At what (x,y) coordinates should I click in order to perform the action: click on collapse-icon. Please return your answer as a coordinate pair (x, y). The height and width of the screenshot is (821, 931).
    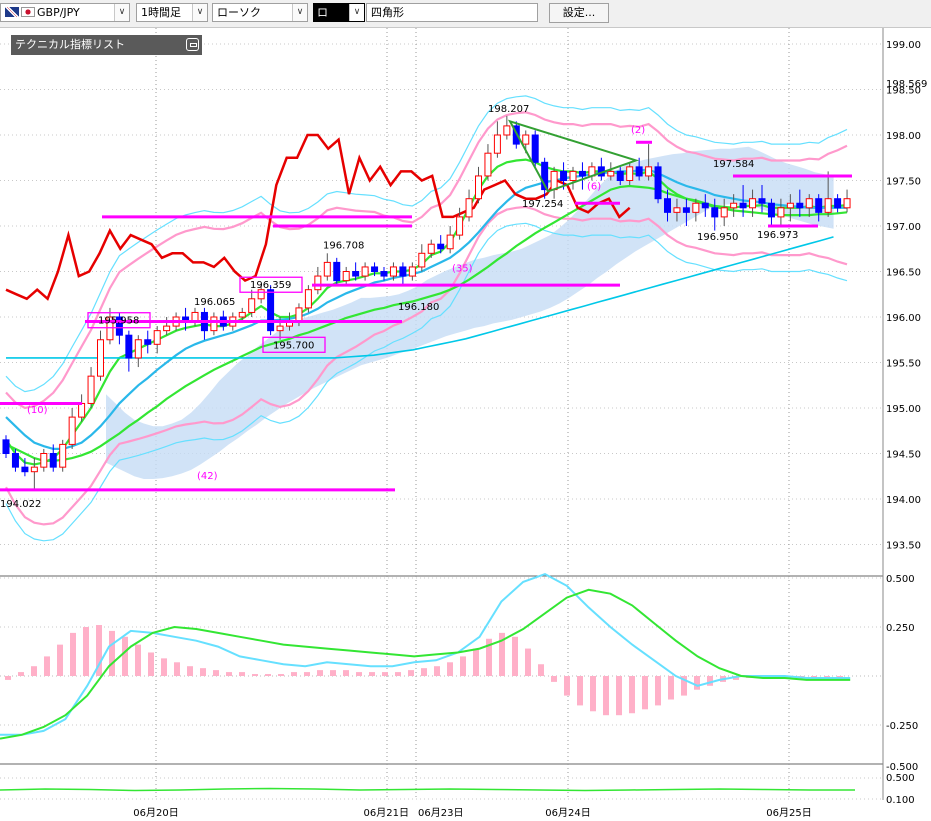
    Looking at the image, I should click on (192, 44).